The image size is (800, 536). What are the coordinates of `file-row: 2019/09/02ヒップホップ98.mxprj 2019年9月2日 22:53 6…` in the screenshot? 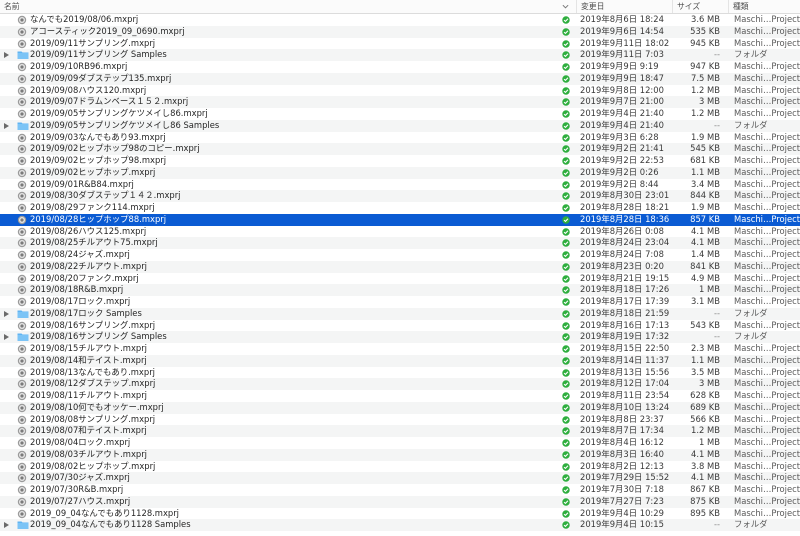 It's located at (400, 161).